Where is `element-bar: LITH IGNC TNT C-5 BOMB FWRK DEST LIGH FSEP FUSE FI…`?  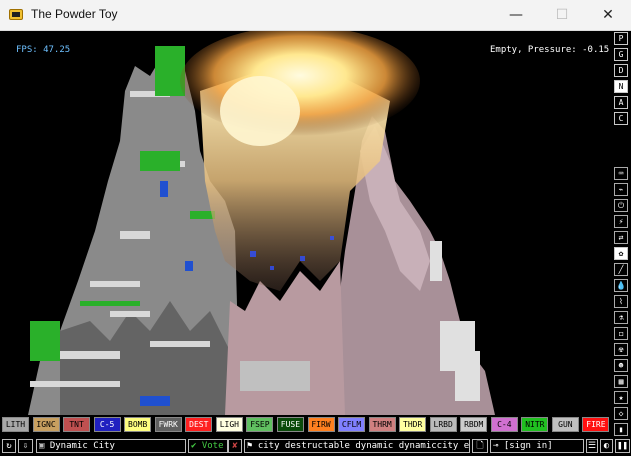
element-bar: LITH IGNC TNT C-5 BOMB FWRK DEST LIGH FSEP FUSE FI… is located at coordinates (306, 425).